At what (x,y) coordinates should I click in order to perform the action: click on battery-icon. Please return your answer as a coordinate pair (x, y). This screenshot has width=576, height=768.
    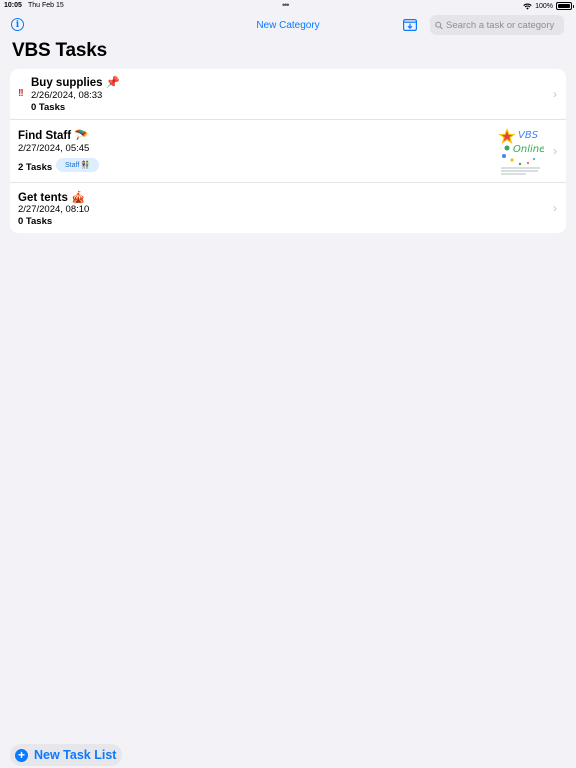
    Looking at the image, I should click on (565, 6).